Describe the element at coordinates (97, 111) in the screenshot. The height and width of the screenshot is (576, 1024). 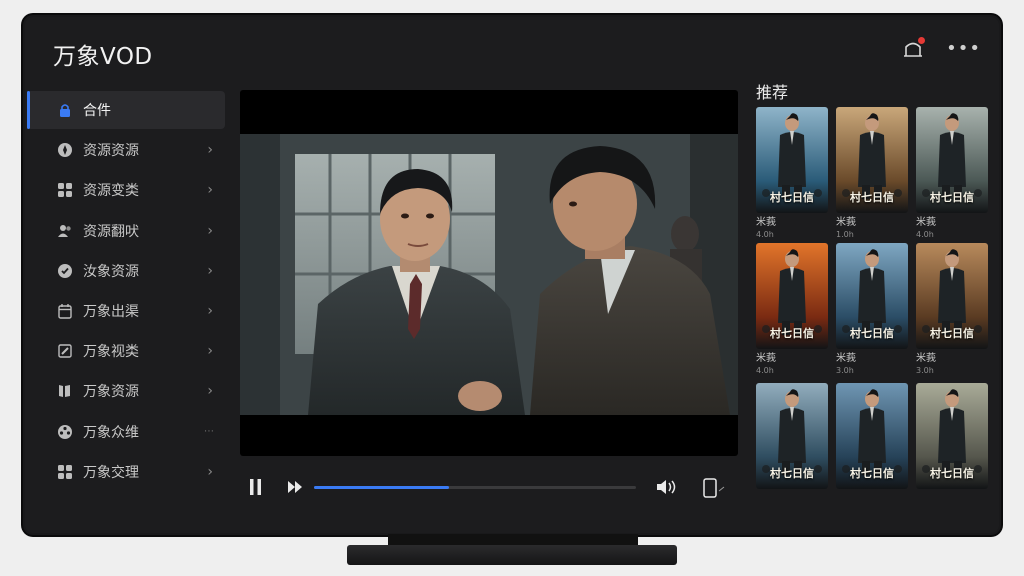
I see `sidebar-item-label: 合件` at that location.